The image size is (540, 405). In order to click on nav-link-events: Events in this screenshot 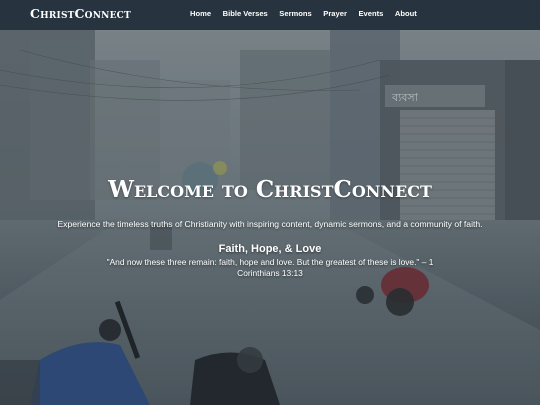, I will do `click(370, 13)`.